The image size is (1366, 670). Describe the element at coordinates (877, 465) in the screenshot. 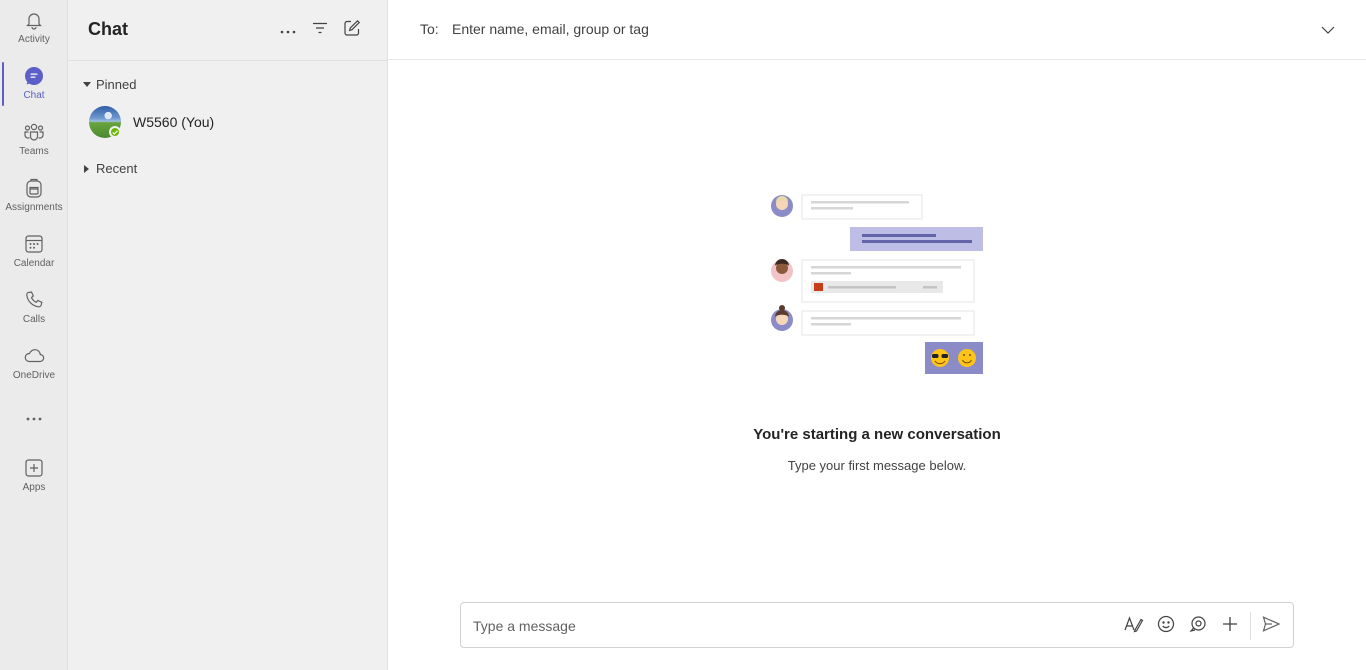

I see `empty-state-subtitle: Type your first message below.` at that location.